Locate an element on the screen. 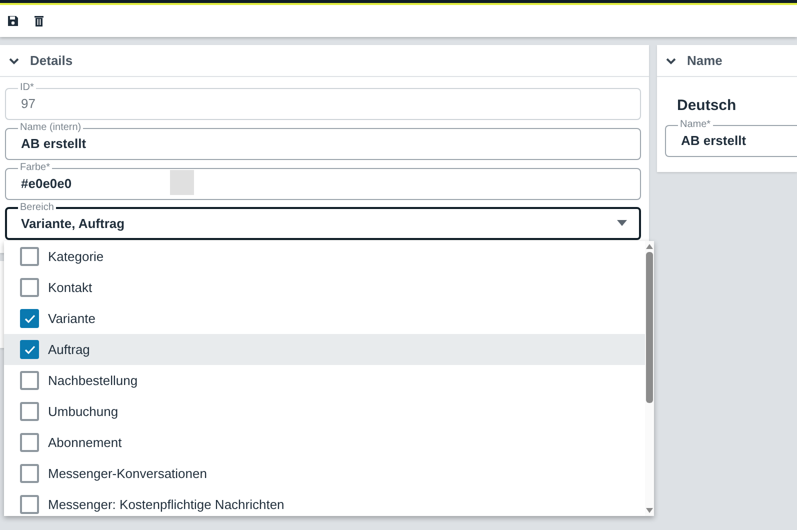 The height and width of the screenshot is (530, 797). option-item: Messenger-Konversationen is located at coordinates (324, 473).